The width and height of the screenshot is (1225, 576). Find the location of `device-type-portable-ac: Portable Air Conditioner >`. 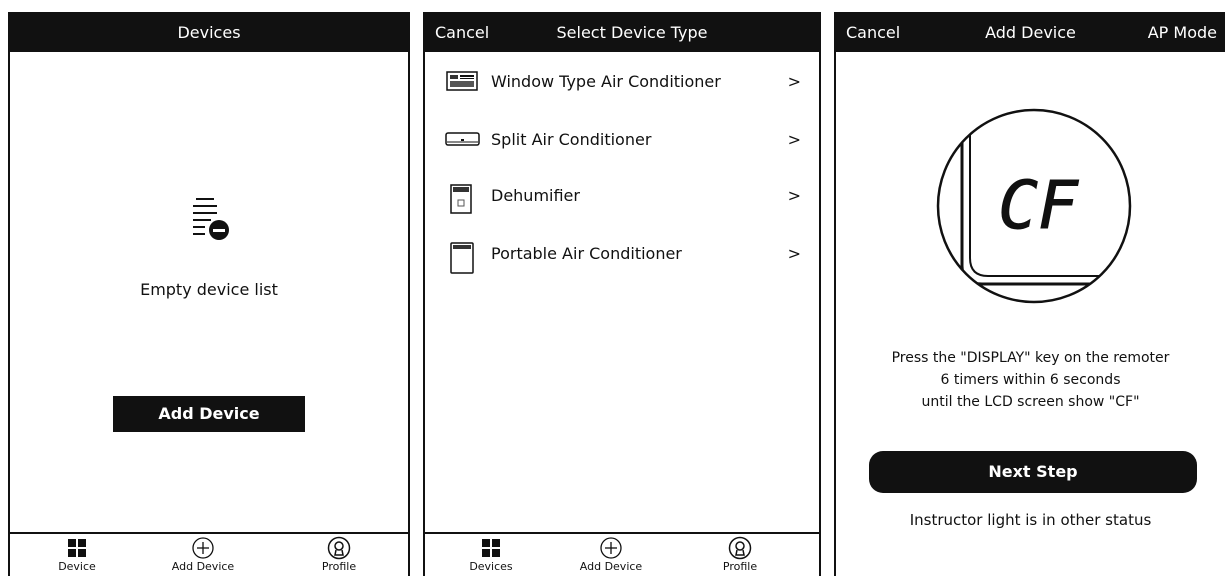

device-type-portable-ac: Portable Air Conditioner > is located at coordinates (622, 254).